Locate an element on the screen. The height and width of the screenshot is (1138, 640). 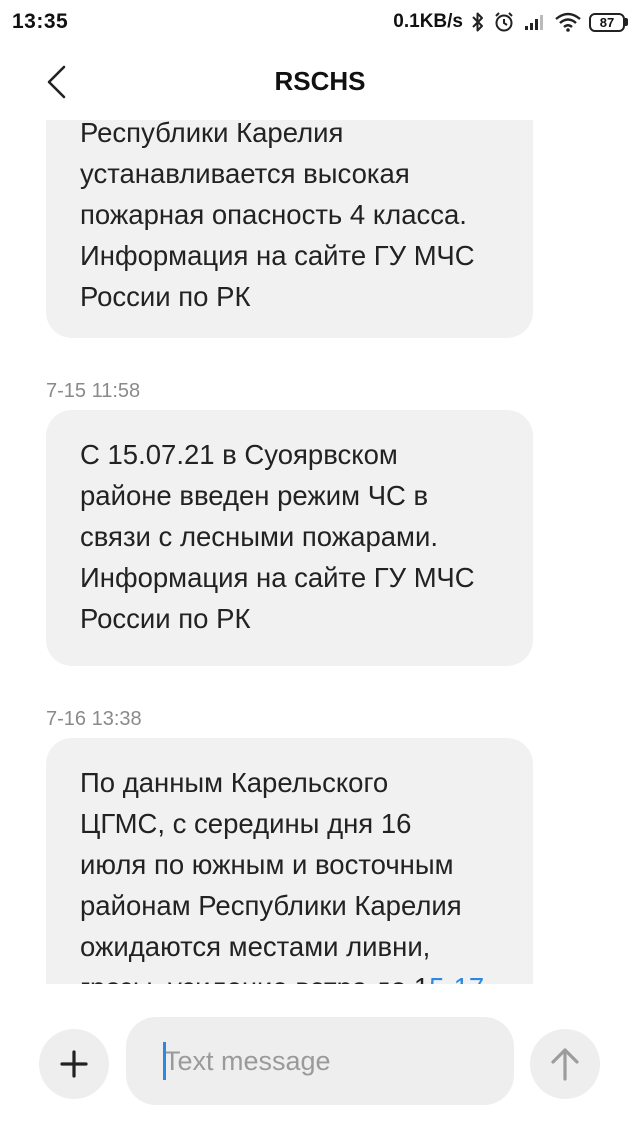
message-timestamp: 7-16 13:38 is located at coordinates (94, 719).